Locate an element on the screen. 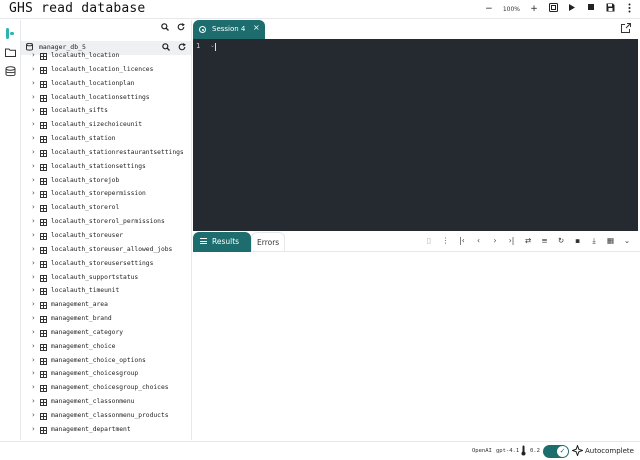 The width and height of the screenshot is (640, 460). table-row: › localauth_storeuser is located at coordinates (106, 237).